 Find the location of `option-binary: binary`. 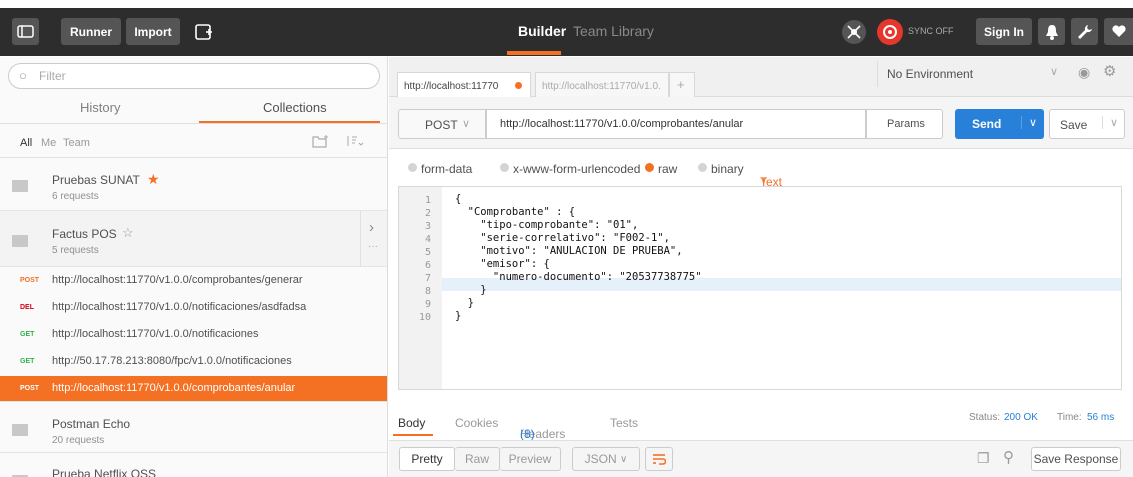

option-binary: binary is located at coordinates (727, 169).